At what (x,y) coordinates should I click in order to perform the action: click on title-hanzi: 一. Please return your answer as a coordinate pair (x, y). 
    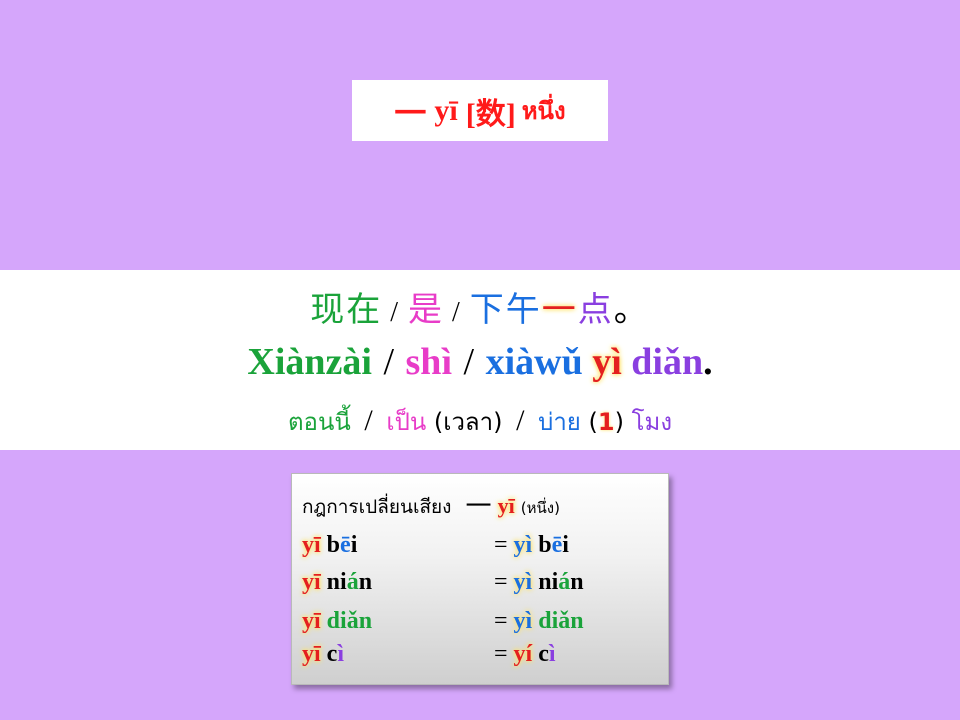
    Looking at the image, I should click on (410, 112).